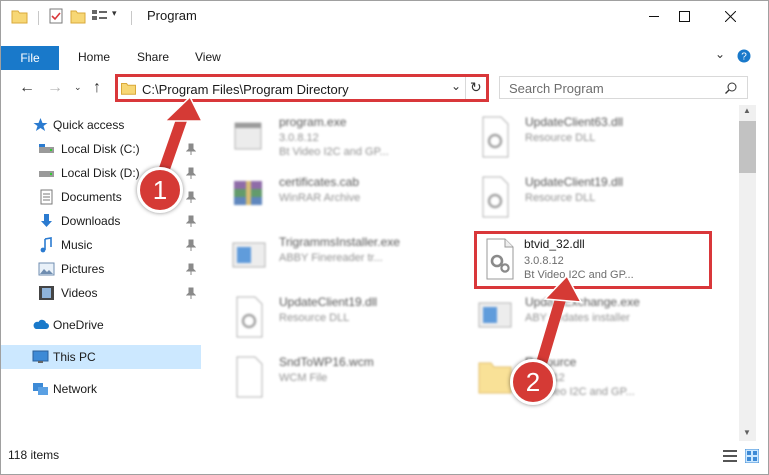  I want to click on address-dropdown-icon: ⌄, so click(456, 86).